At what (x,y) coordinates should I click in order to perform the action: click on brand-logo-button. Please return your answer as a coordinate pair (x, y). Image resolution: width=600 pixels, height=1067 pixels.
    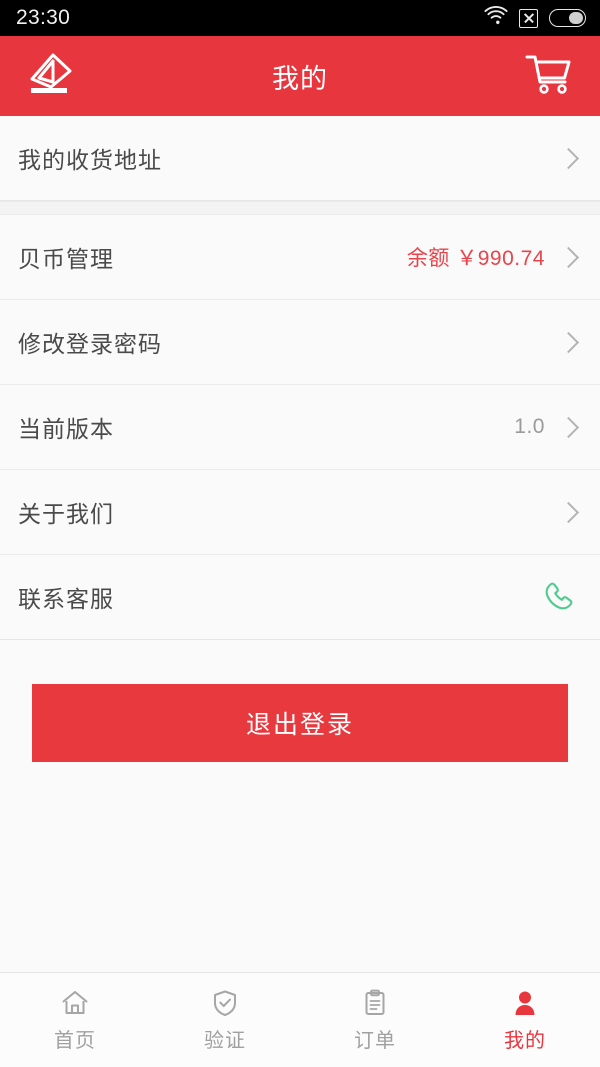
    Looking at the image, I should click on (51, 76).